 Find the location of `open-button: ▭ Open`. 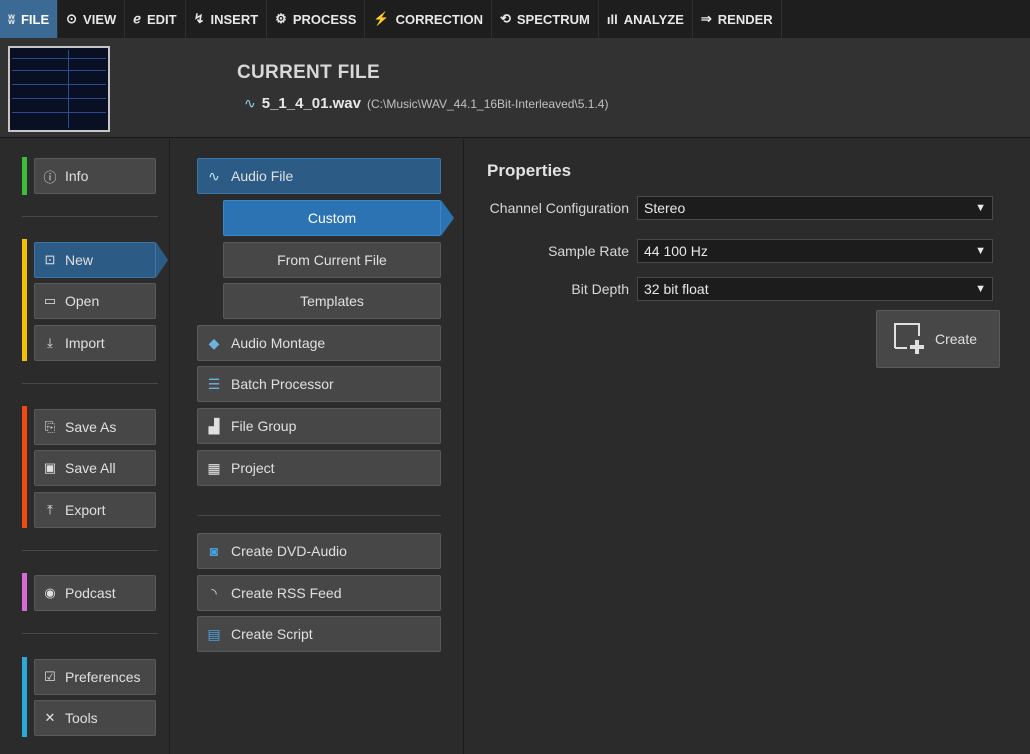

open-button: ▭ Open is located at coordinates (95, 301).